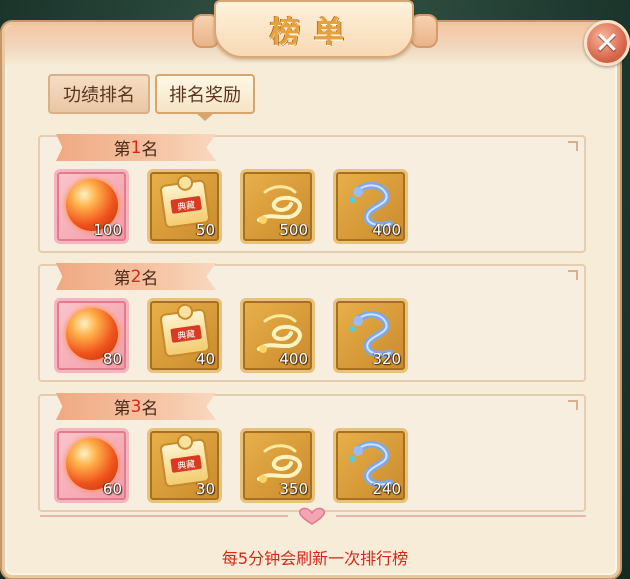 The image size is (630, 579). What do you see at coordinates (112, 359) in the screenshot?
I see `reward-qty: 80` at bounding box center [112, 359].